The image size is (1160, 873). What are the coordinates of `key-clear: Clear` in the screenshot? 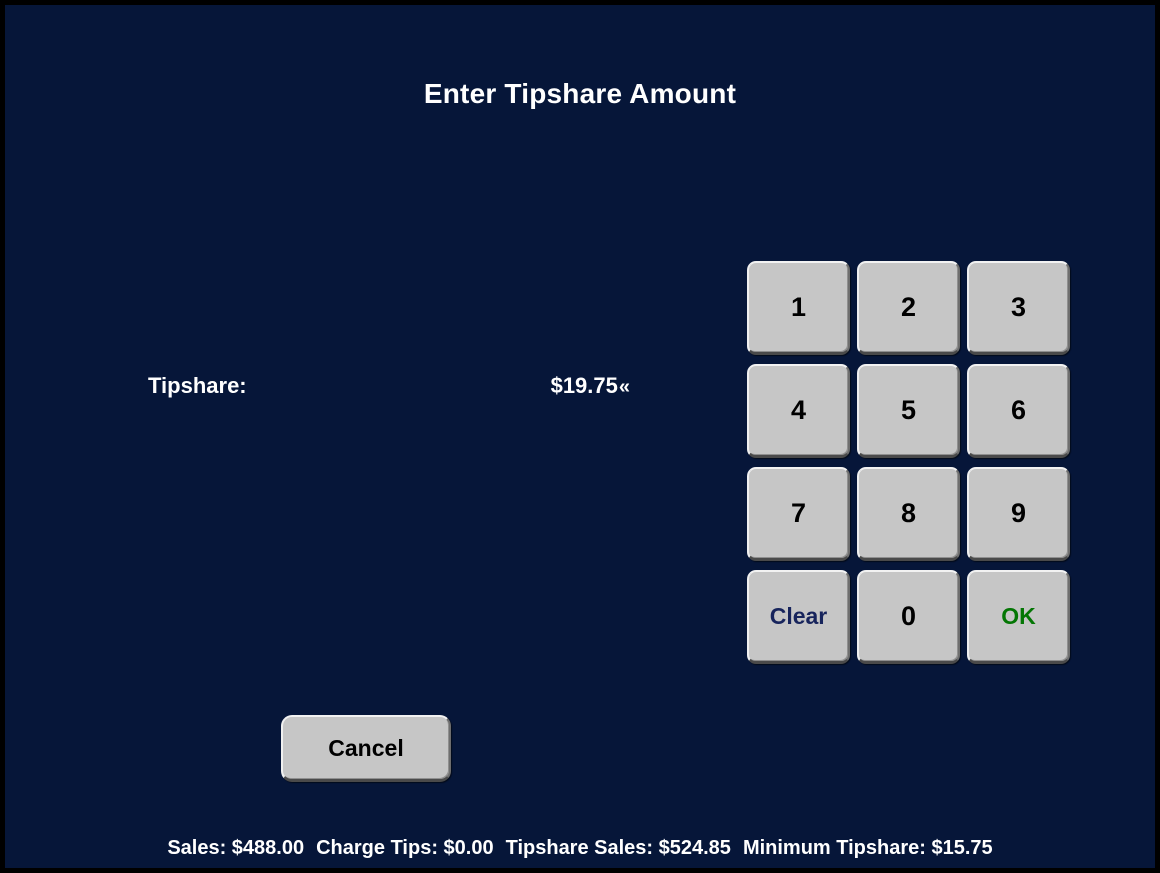 It's located at (798, 617).